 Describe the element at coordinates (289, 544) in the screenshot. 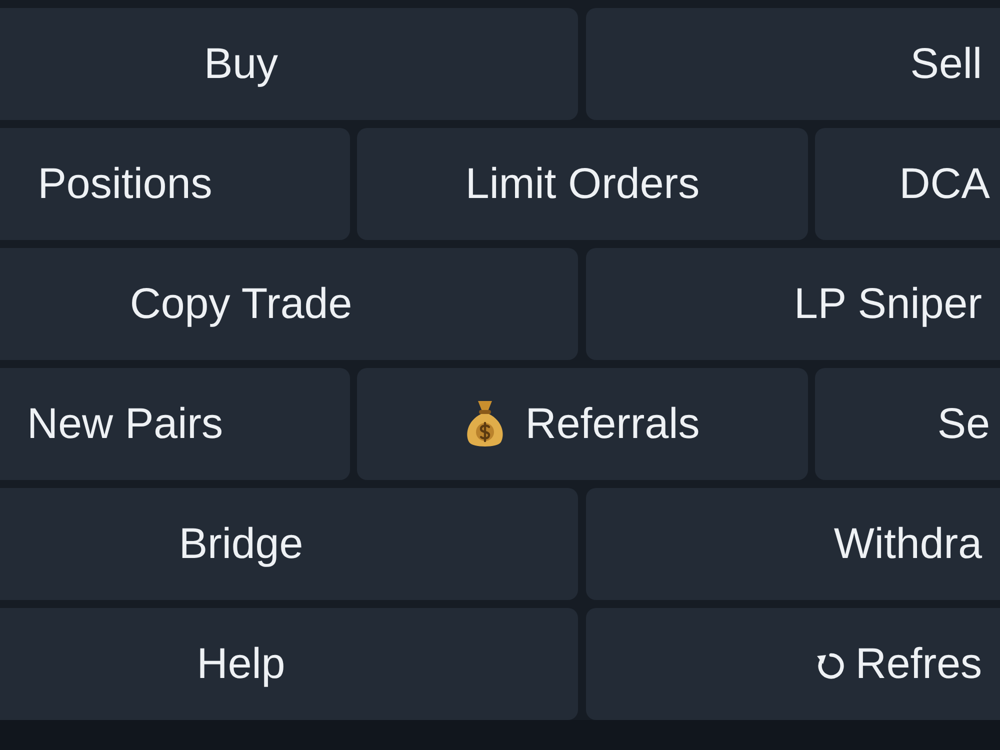

I see `keyboard-button: Bridge` at that location.